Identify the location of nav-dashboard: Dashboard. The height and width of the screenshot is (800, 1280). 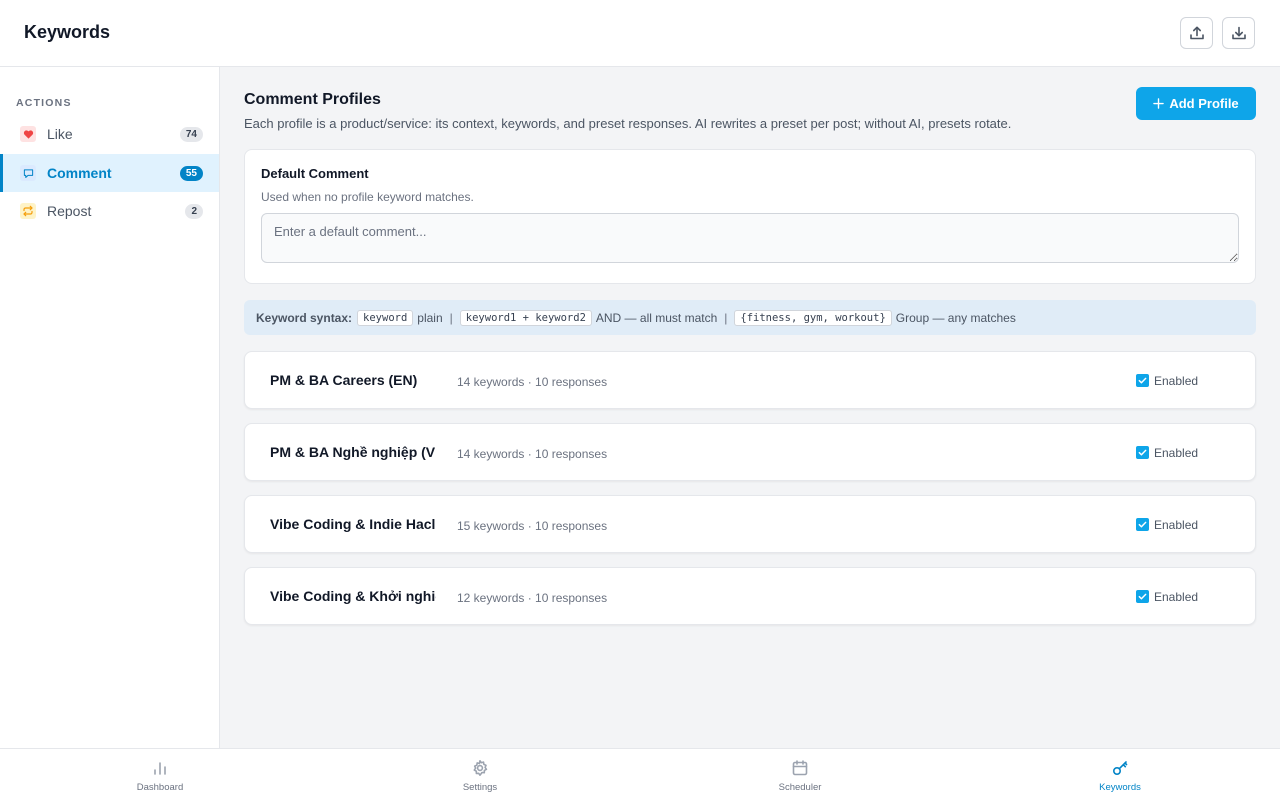
(160, 774).